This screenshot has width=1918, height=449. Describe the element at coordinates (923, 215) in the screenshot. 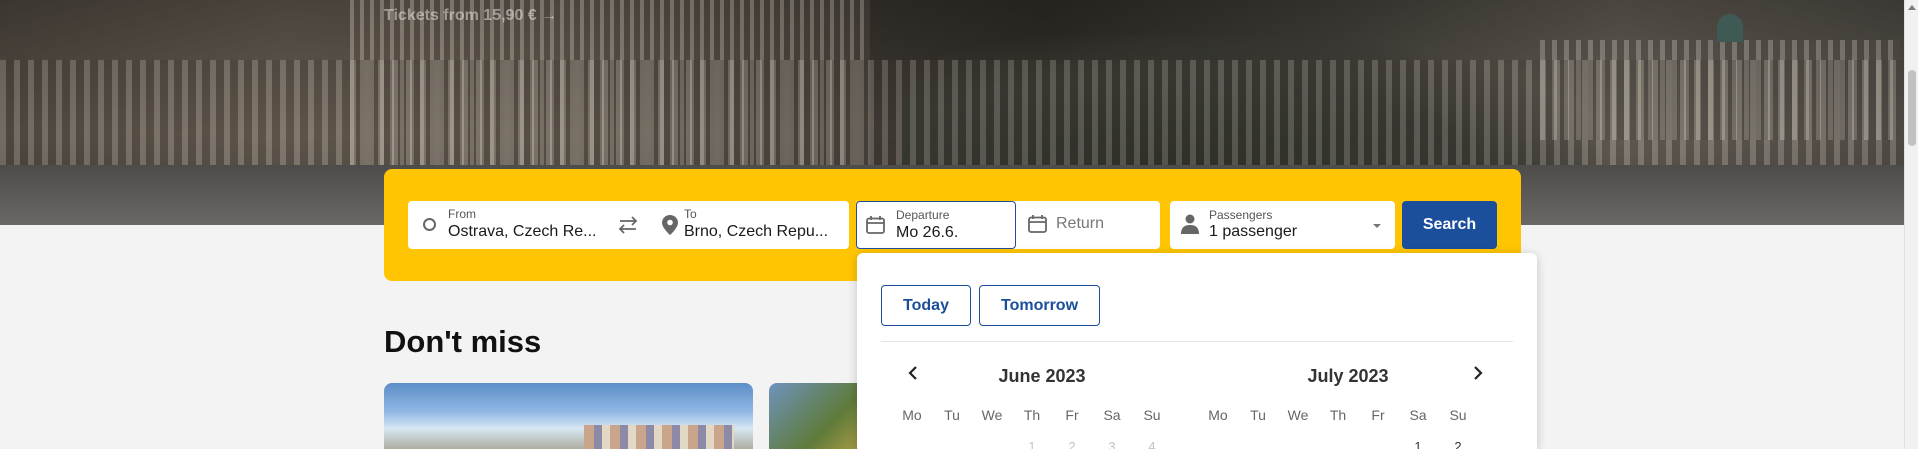

I see `departure-label: Departure` at that location.